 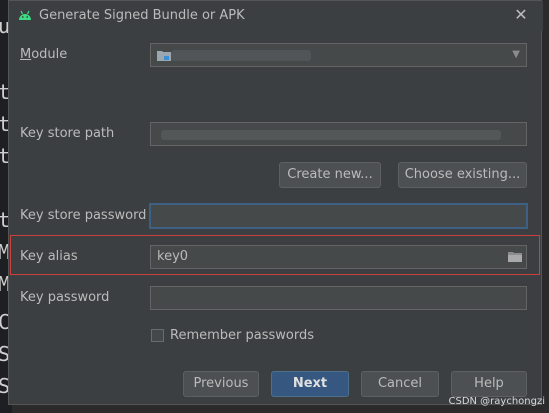 What do you see at coordinates (338, 298) in the screenshot?
I see `key-password-field` at bounding box center [338, 298].